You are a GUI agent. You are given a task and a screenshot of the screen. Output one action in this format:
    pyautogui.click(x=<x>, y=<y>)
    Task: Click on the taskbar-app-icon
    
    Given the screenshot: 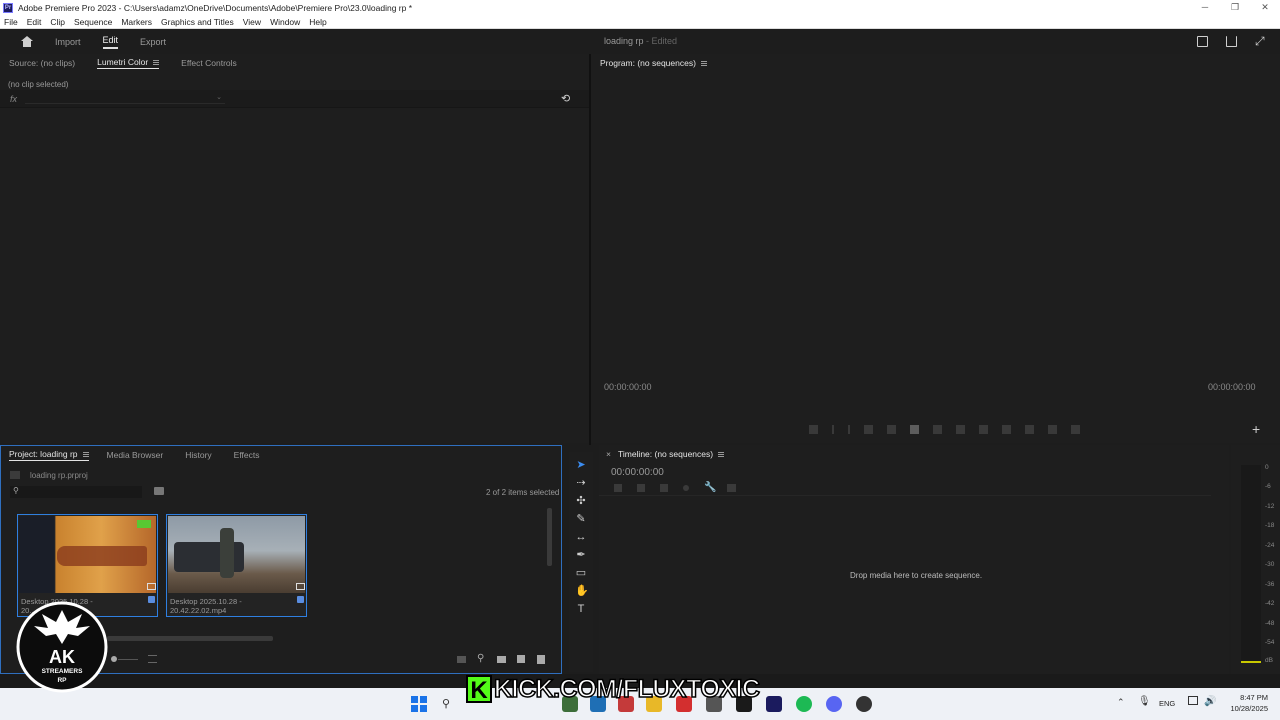 What is the action you would take?
    pyautogui.click(x=864, y=704)
    